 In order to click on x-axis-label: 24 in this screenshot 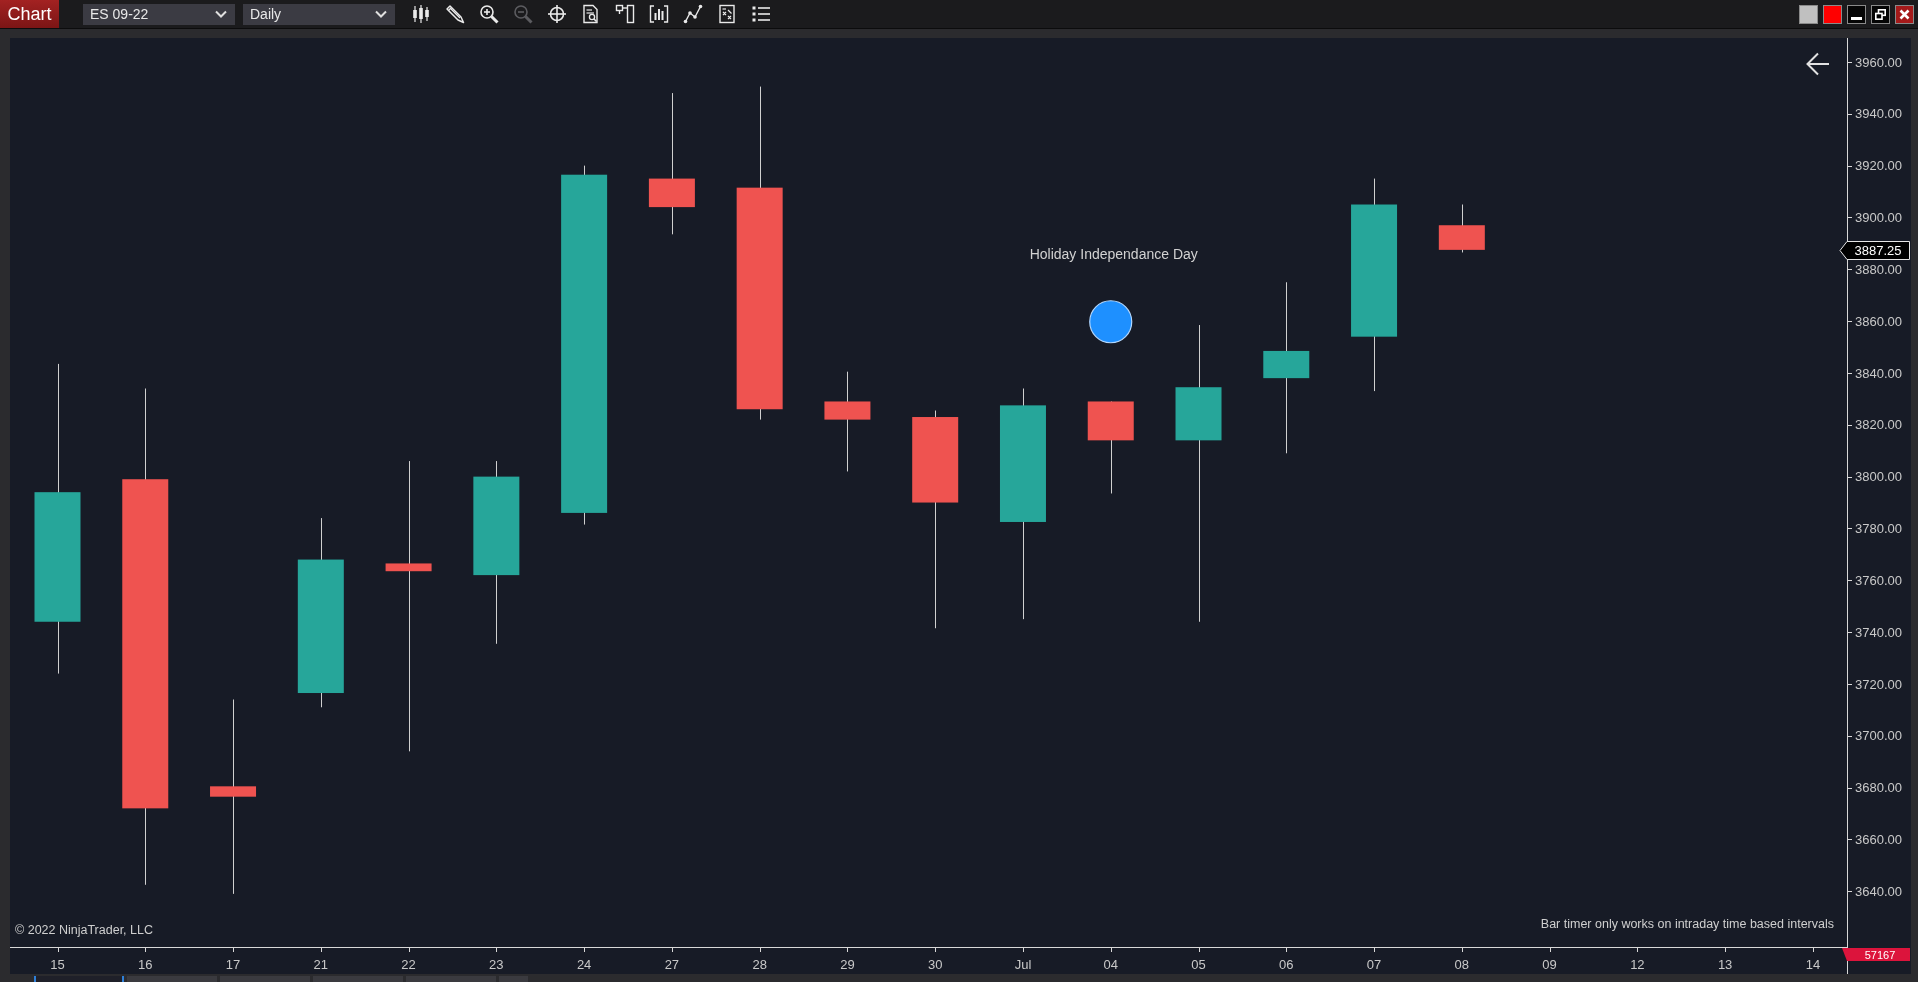, I will do `click(584, 964)`.